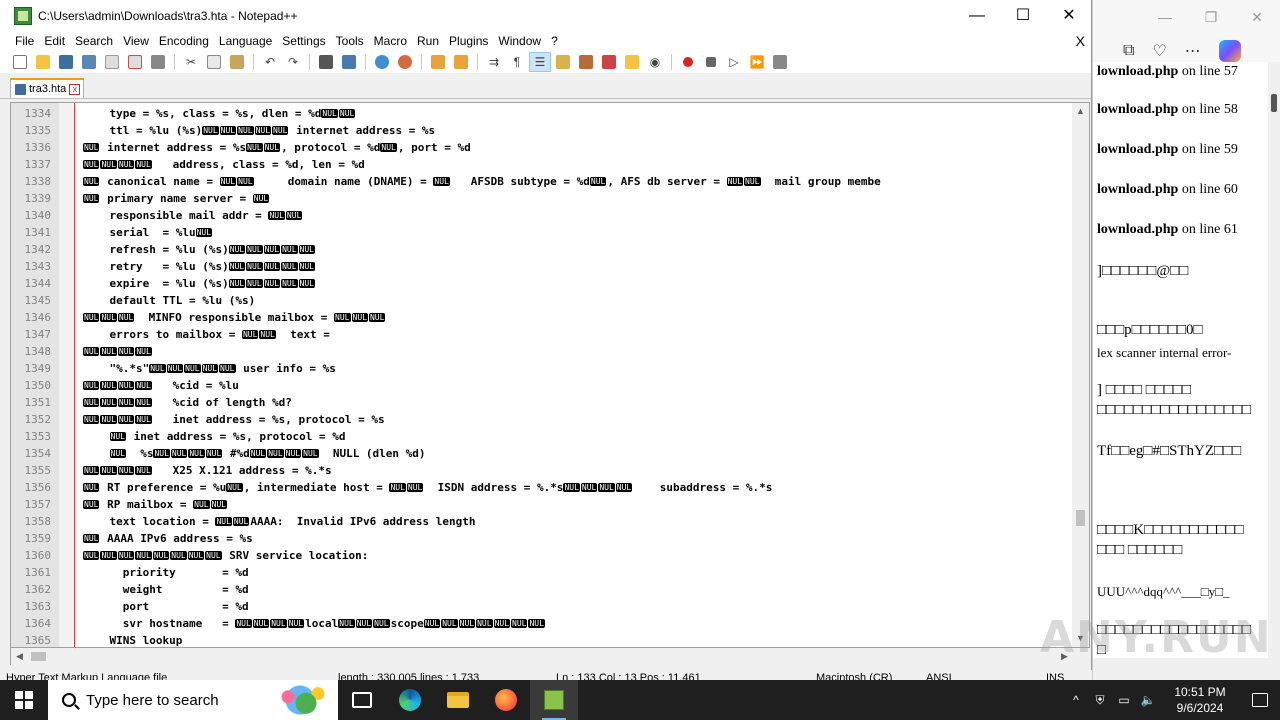  I want to click on network-icon: ▭, so click(1124, 700).